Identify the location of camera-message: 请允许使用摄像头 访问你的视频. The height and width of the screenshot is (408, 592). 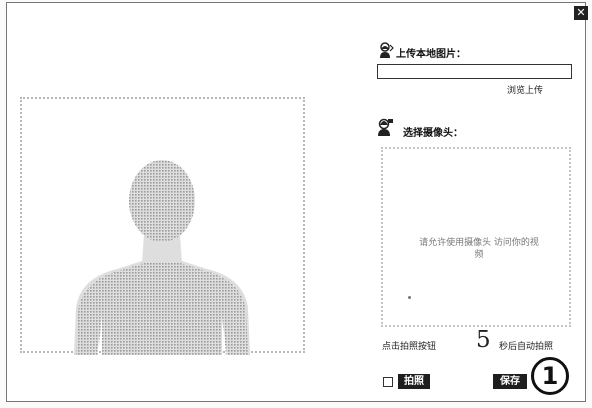
(479, 249).